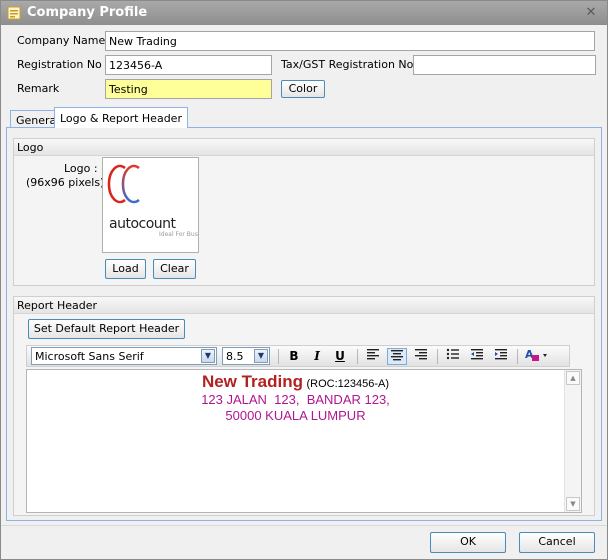 Image resolution: width=608 pixels, height=560 pixels. I want to click on registration-no-input: 123456-A, so click(188, 65).